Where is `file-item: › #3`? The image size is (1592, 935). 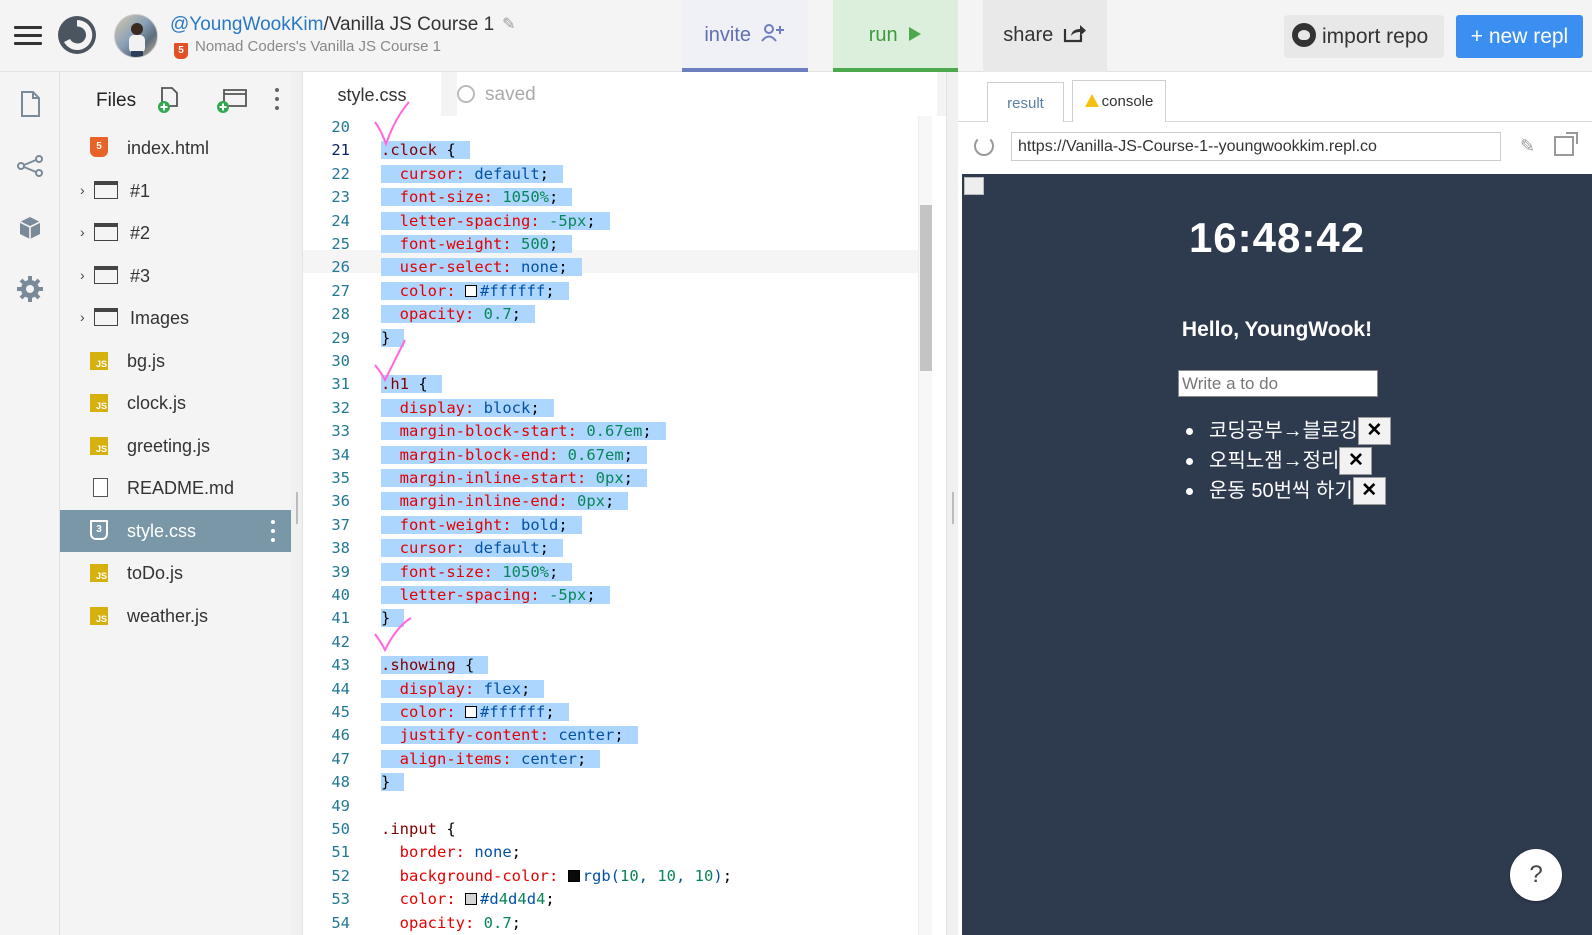
file-item: › #3 is located at coordinates (175, 276).